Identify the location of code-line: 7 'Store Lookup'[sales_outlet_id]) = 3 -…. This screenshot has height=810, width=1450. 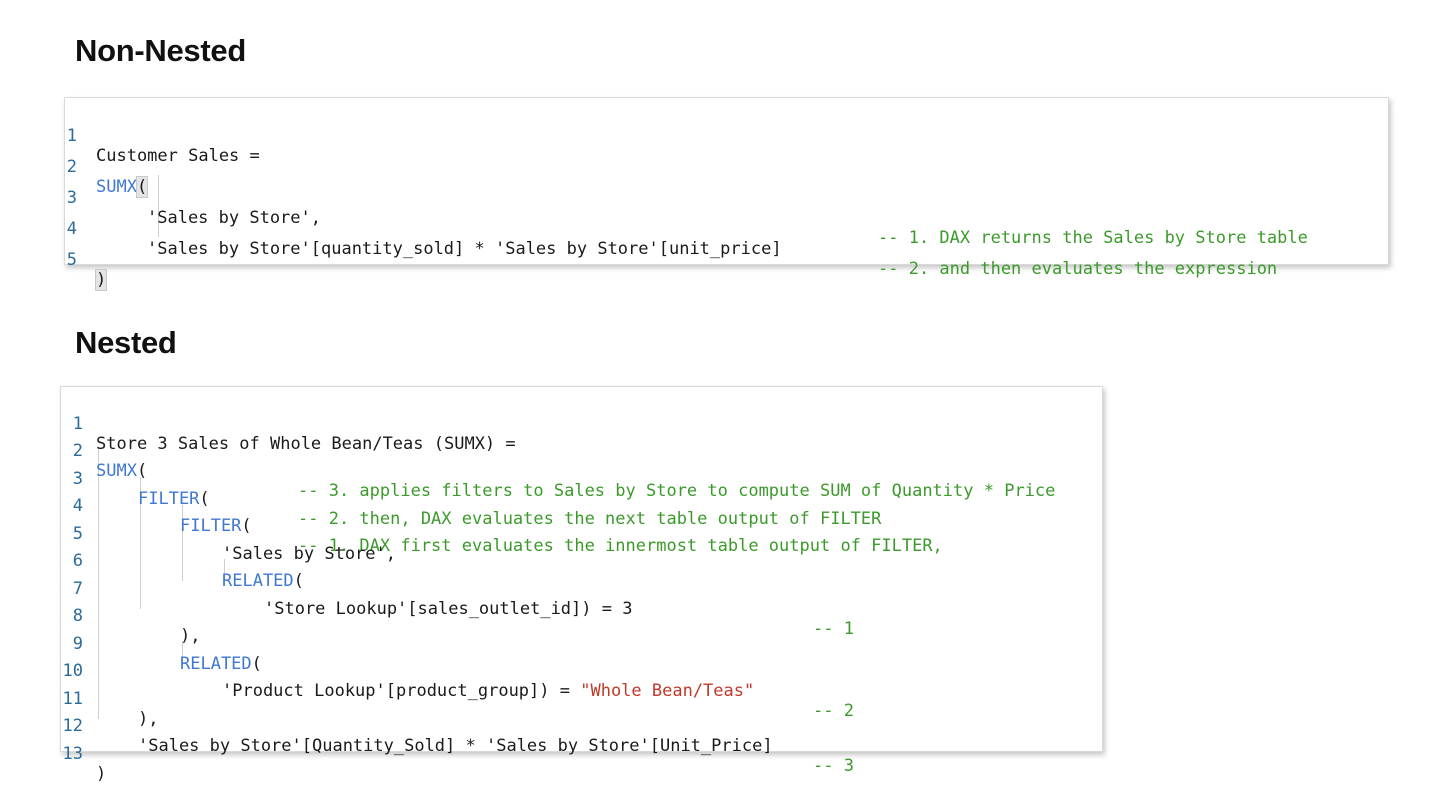
(457, 599).